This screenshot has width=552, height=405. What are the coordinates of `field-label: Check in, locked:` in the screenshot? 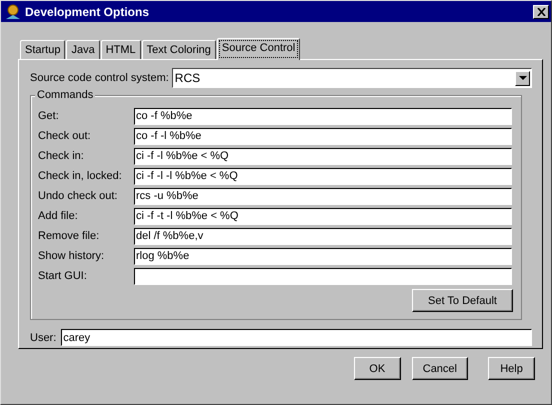 It's located at (80, 176).